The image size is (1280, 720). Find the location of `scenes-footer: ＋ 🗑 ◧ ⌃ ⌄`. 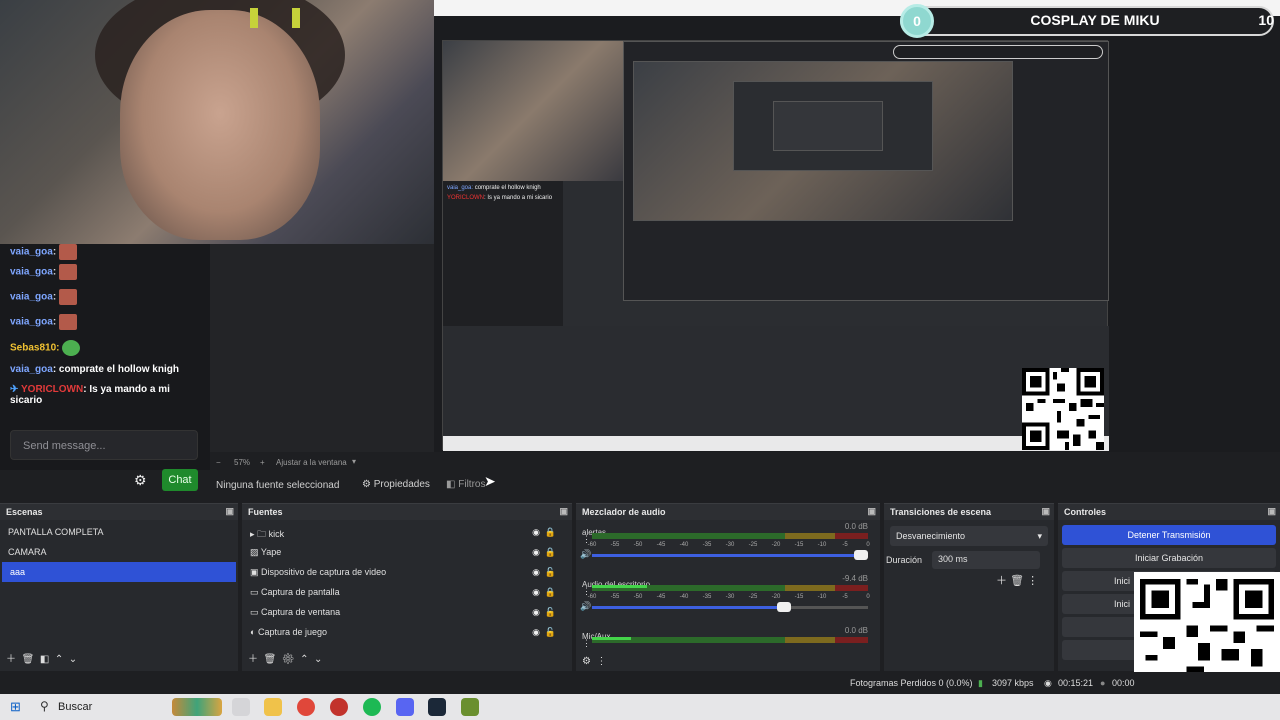

scenes-footer: ＋ 🗑 ◧ ⌃ ⌄ is located at coordinates (41, 657).